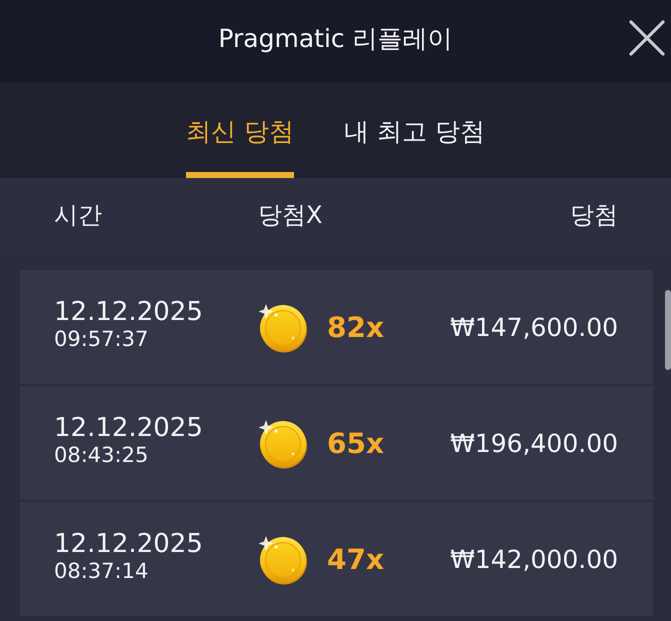  I want to click on win-amount: ₩196,400.00, so click(534, 443).